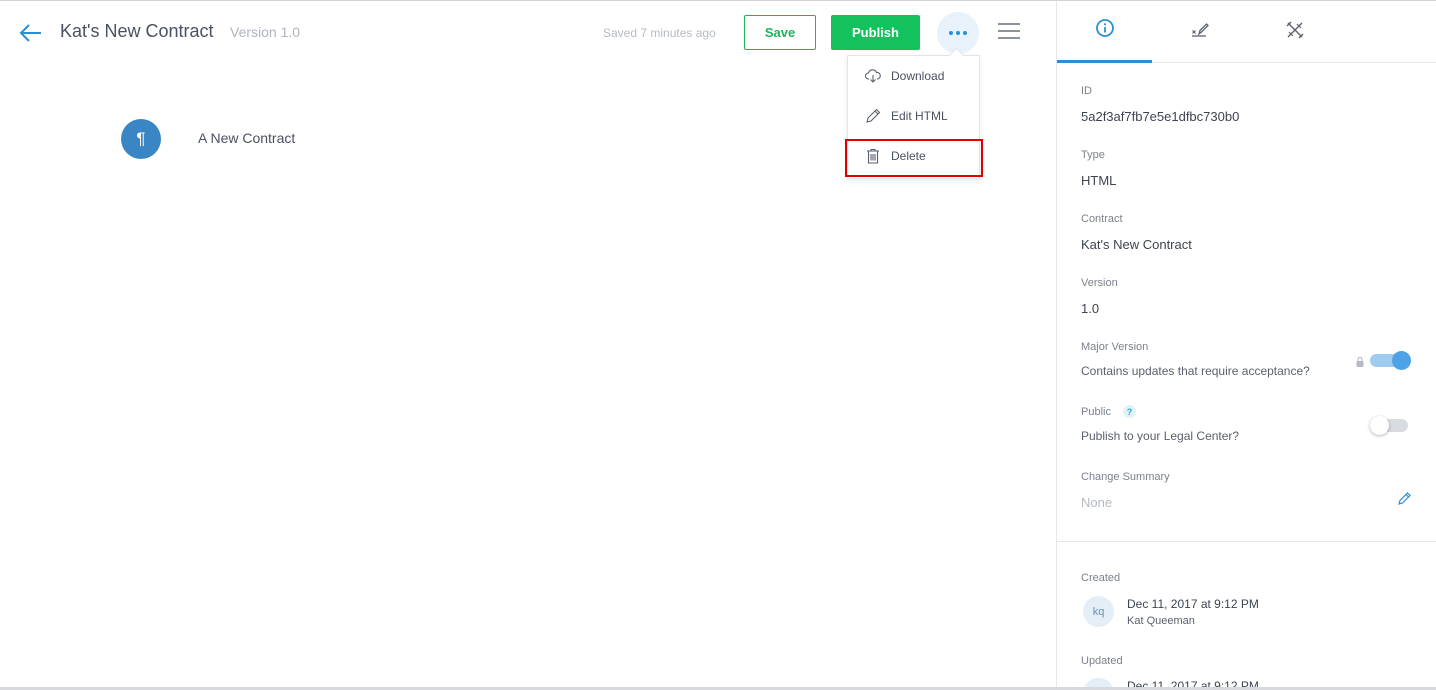  Describe the element at coordinates (1125, 477) in the screenshot. I see `change-summary-label: Change Summary` at that location.